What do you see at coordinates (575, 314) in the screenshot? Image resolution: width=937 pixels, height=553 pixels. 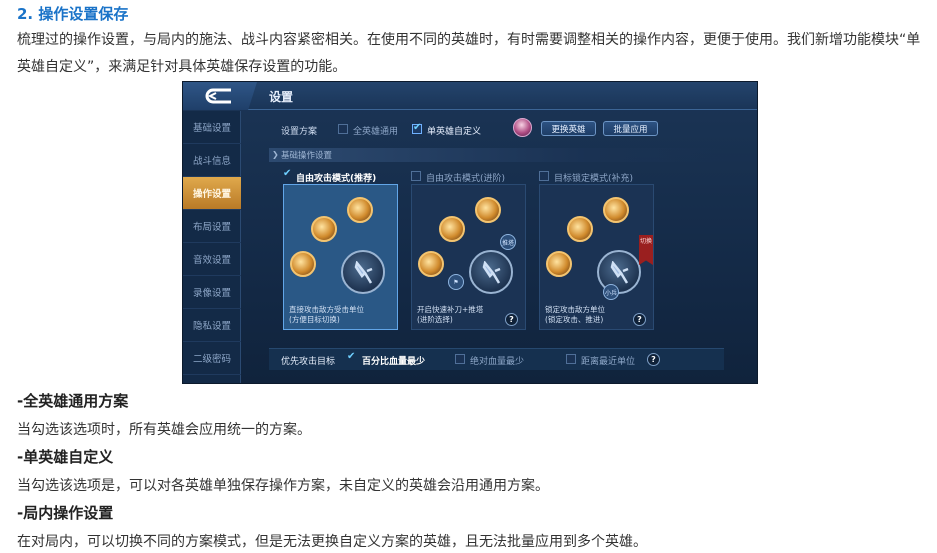 I see `mode3-desc: 锁定攻击敌方单位 (锁定攻击、推进)` at bounding box center [575, 314].